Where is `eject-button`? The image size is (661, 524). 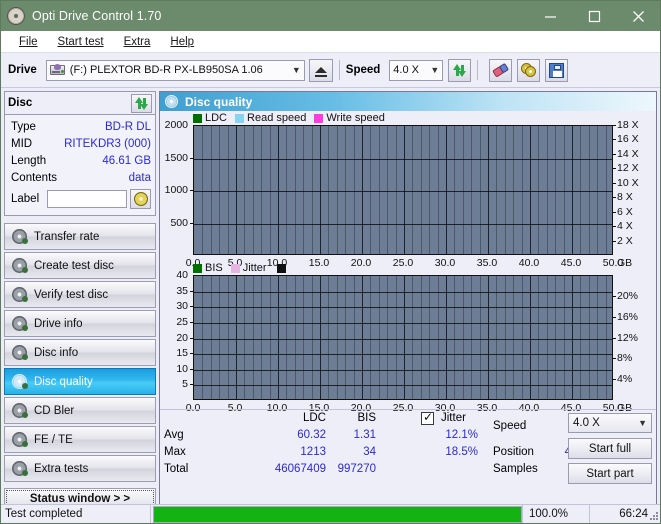 eject-button is located at coordinates (320, 70).